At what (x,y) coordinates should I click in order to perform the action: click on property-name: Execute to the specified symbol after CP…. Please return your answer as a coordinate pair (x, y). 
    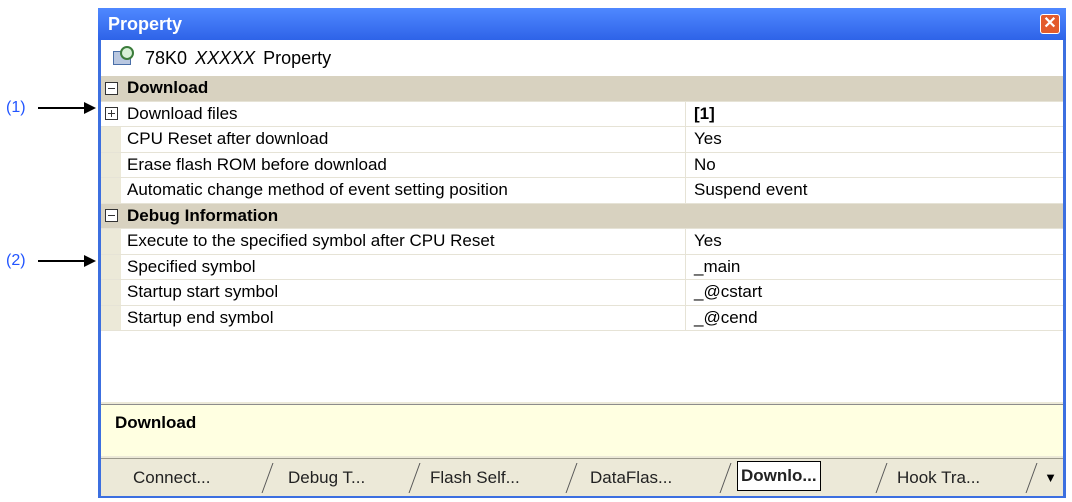
    Looking at the image, I should click on (403, 241).